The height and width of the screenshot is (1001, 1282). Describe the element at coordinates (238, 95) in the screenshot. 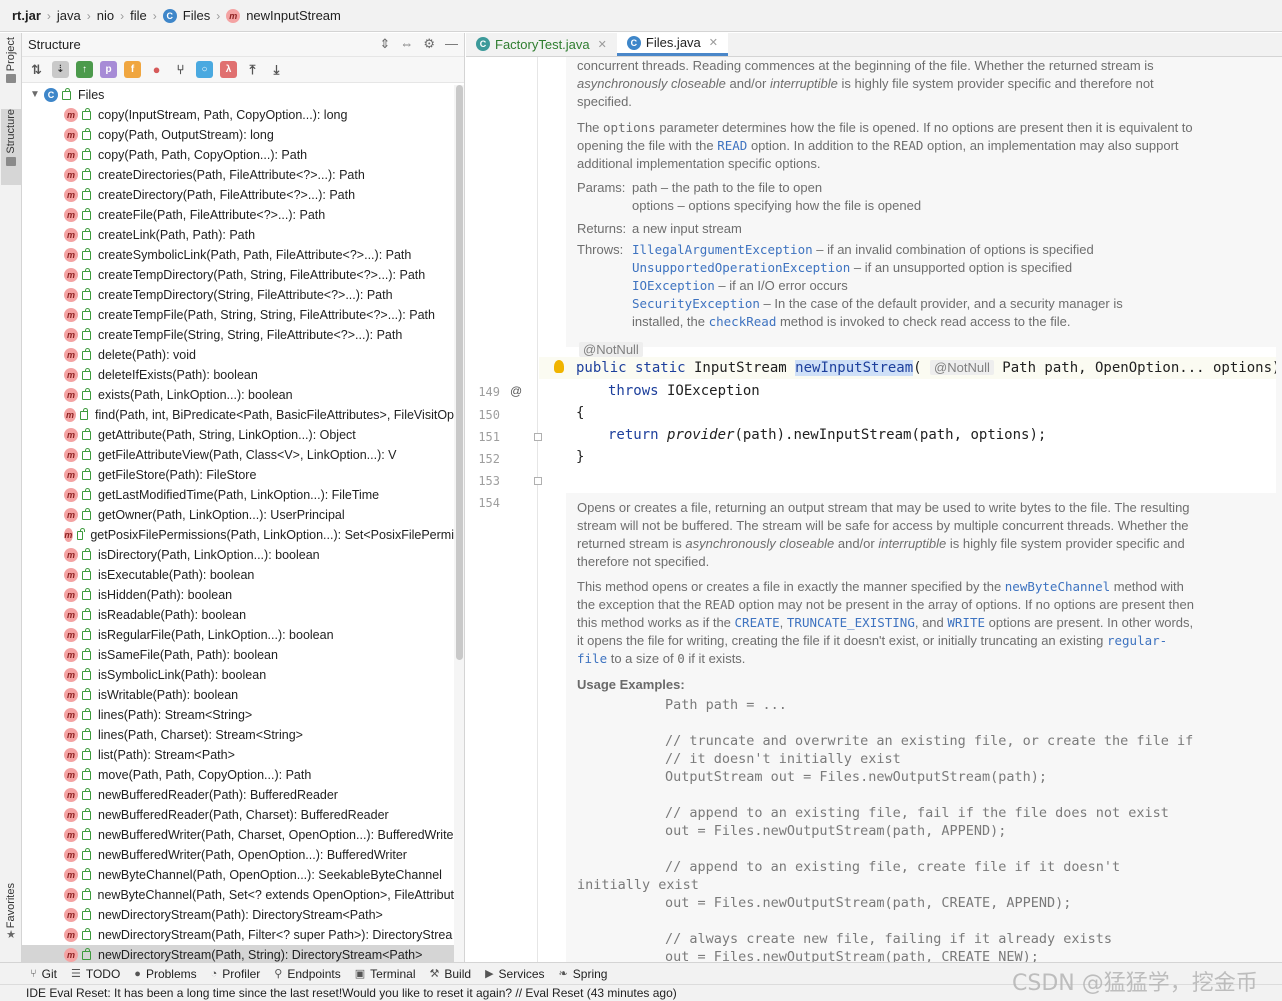

I see `tree-root-files: ▼ C Files` at that location.